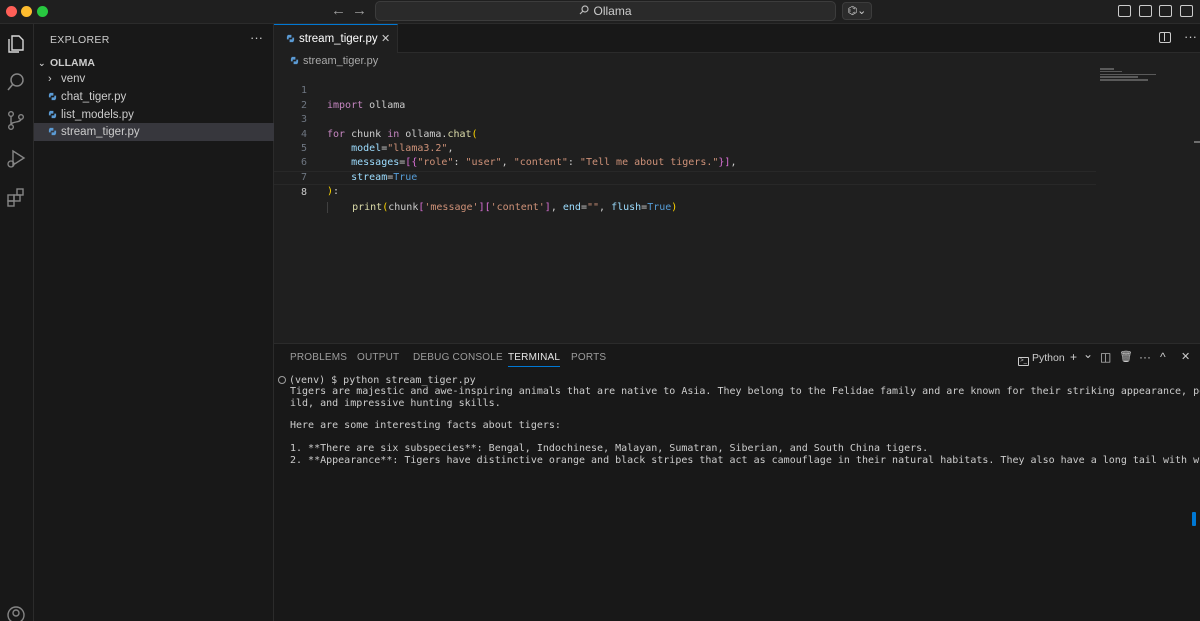 The height and width of the screenshot is (621, 1200). I want to click on minimize-window-button, so click(26, 11).